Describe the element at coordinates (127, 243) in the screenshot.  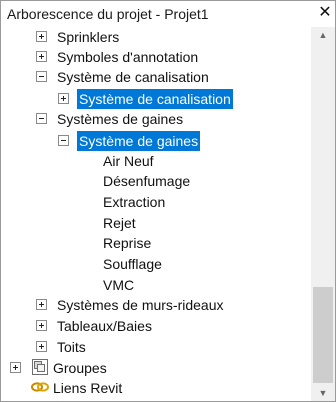
I see `tree-item-label: Reprise` at that location.